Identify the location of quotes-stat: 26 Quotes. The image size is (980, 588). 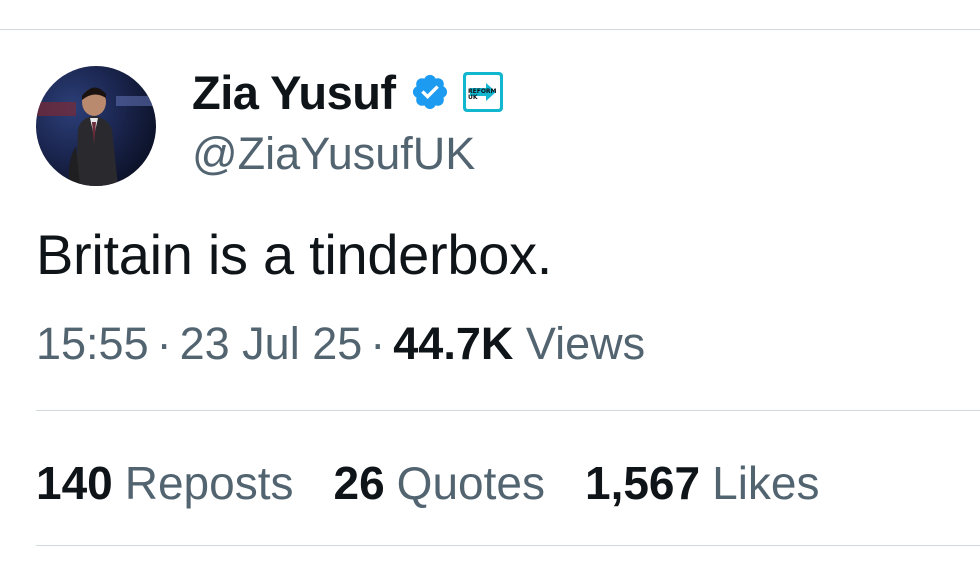
(439, 483).